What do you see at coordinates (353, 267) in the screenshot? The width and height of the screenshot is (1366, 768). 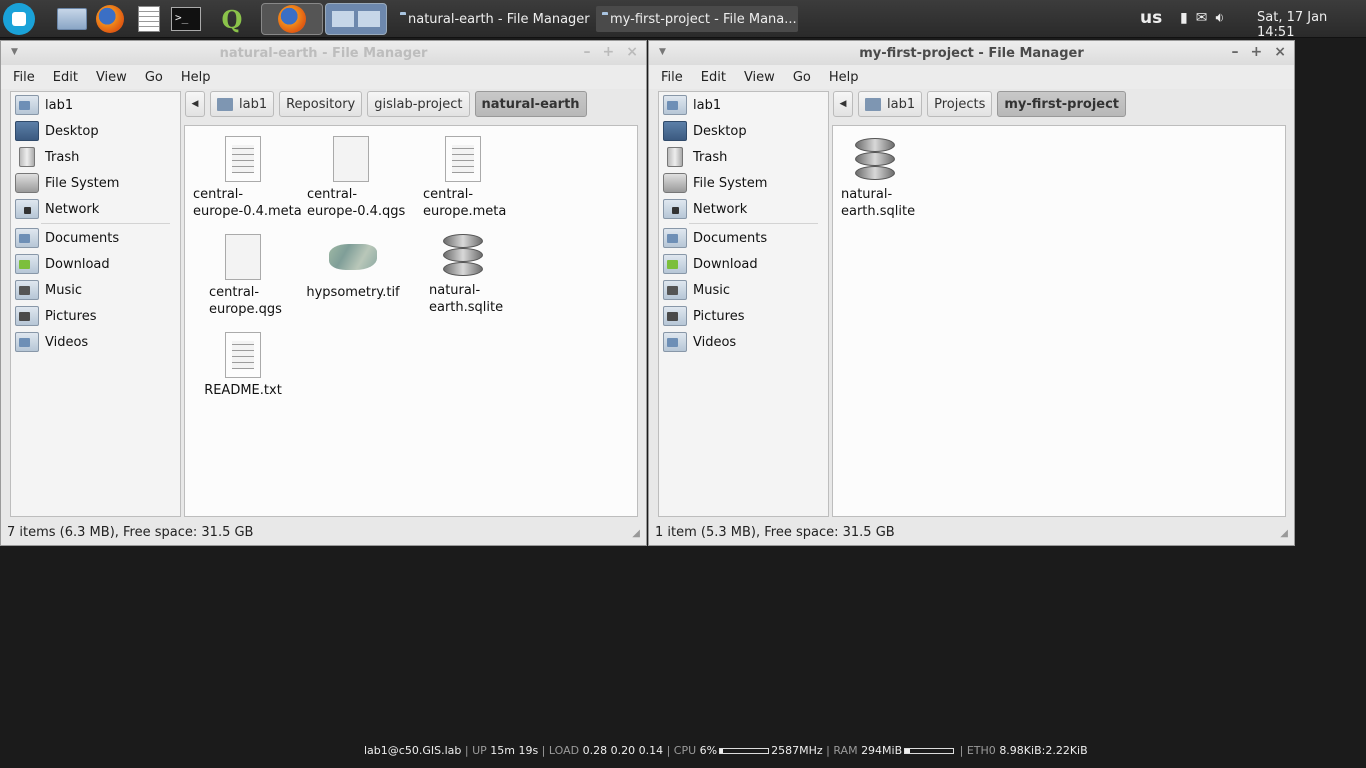 I see `file-item: hypsometry.tif` at bounding box center [353, 267].